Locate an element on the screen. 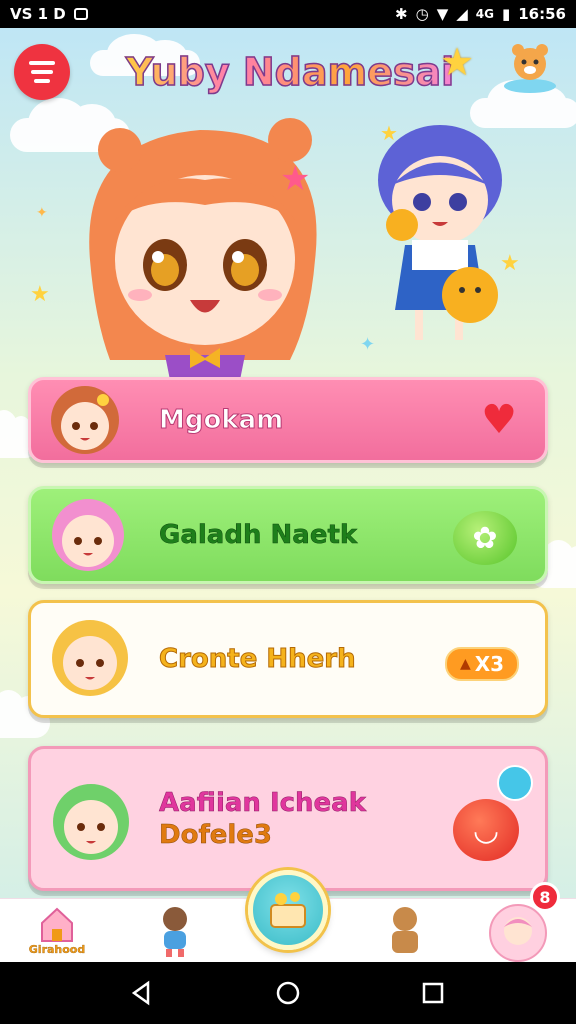 This screenshot has height=1024, width=576. status-left: VS 1 D is located at coordinates (49, 14).